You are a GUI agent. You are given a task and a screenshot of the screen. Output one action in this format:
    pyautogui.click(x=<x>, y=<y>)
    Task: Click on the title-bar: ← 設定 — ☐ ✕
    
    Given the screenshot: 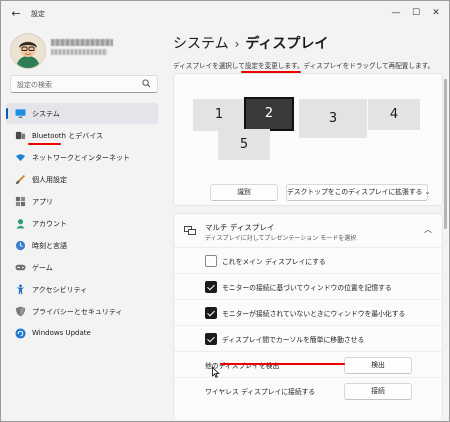 What is the action you would take?
    pyautogui.click(x=225, y=14)
    